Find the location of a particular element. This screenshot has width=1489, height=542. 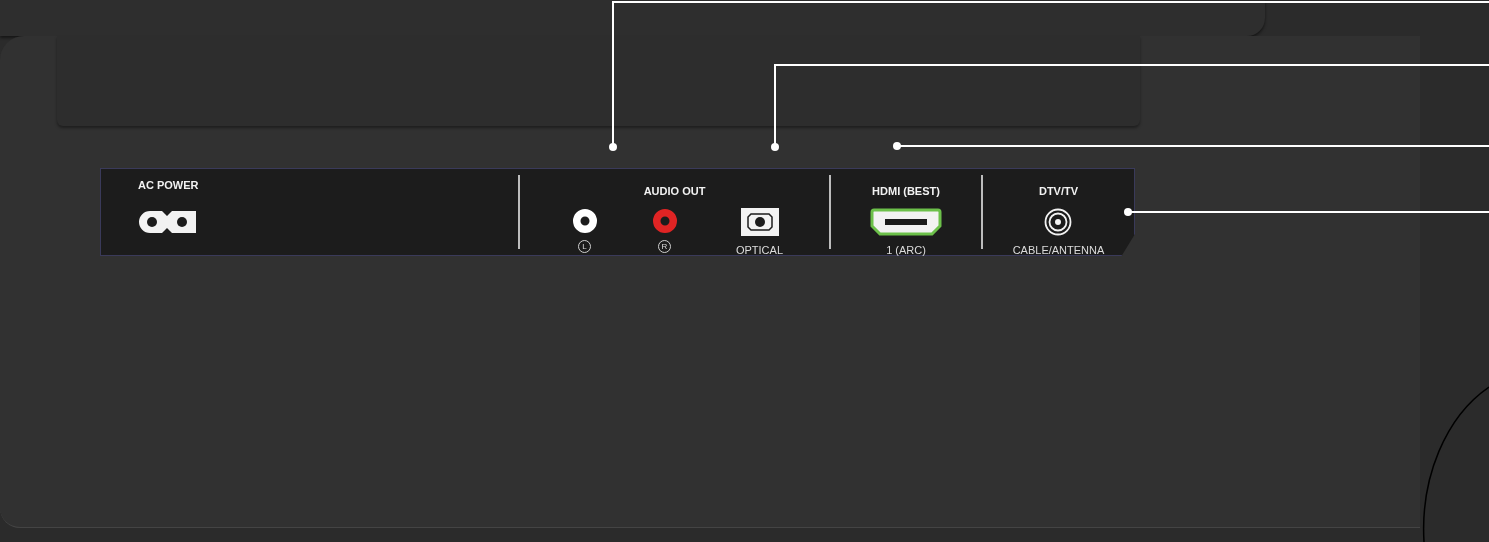

port-group-label: AUDIO OUT is located at coordinates (674, 191).